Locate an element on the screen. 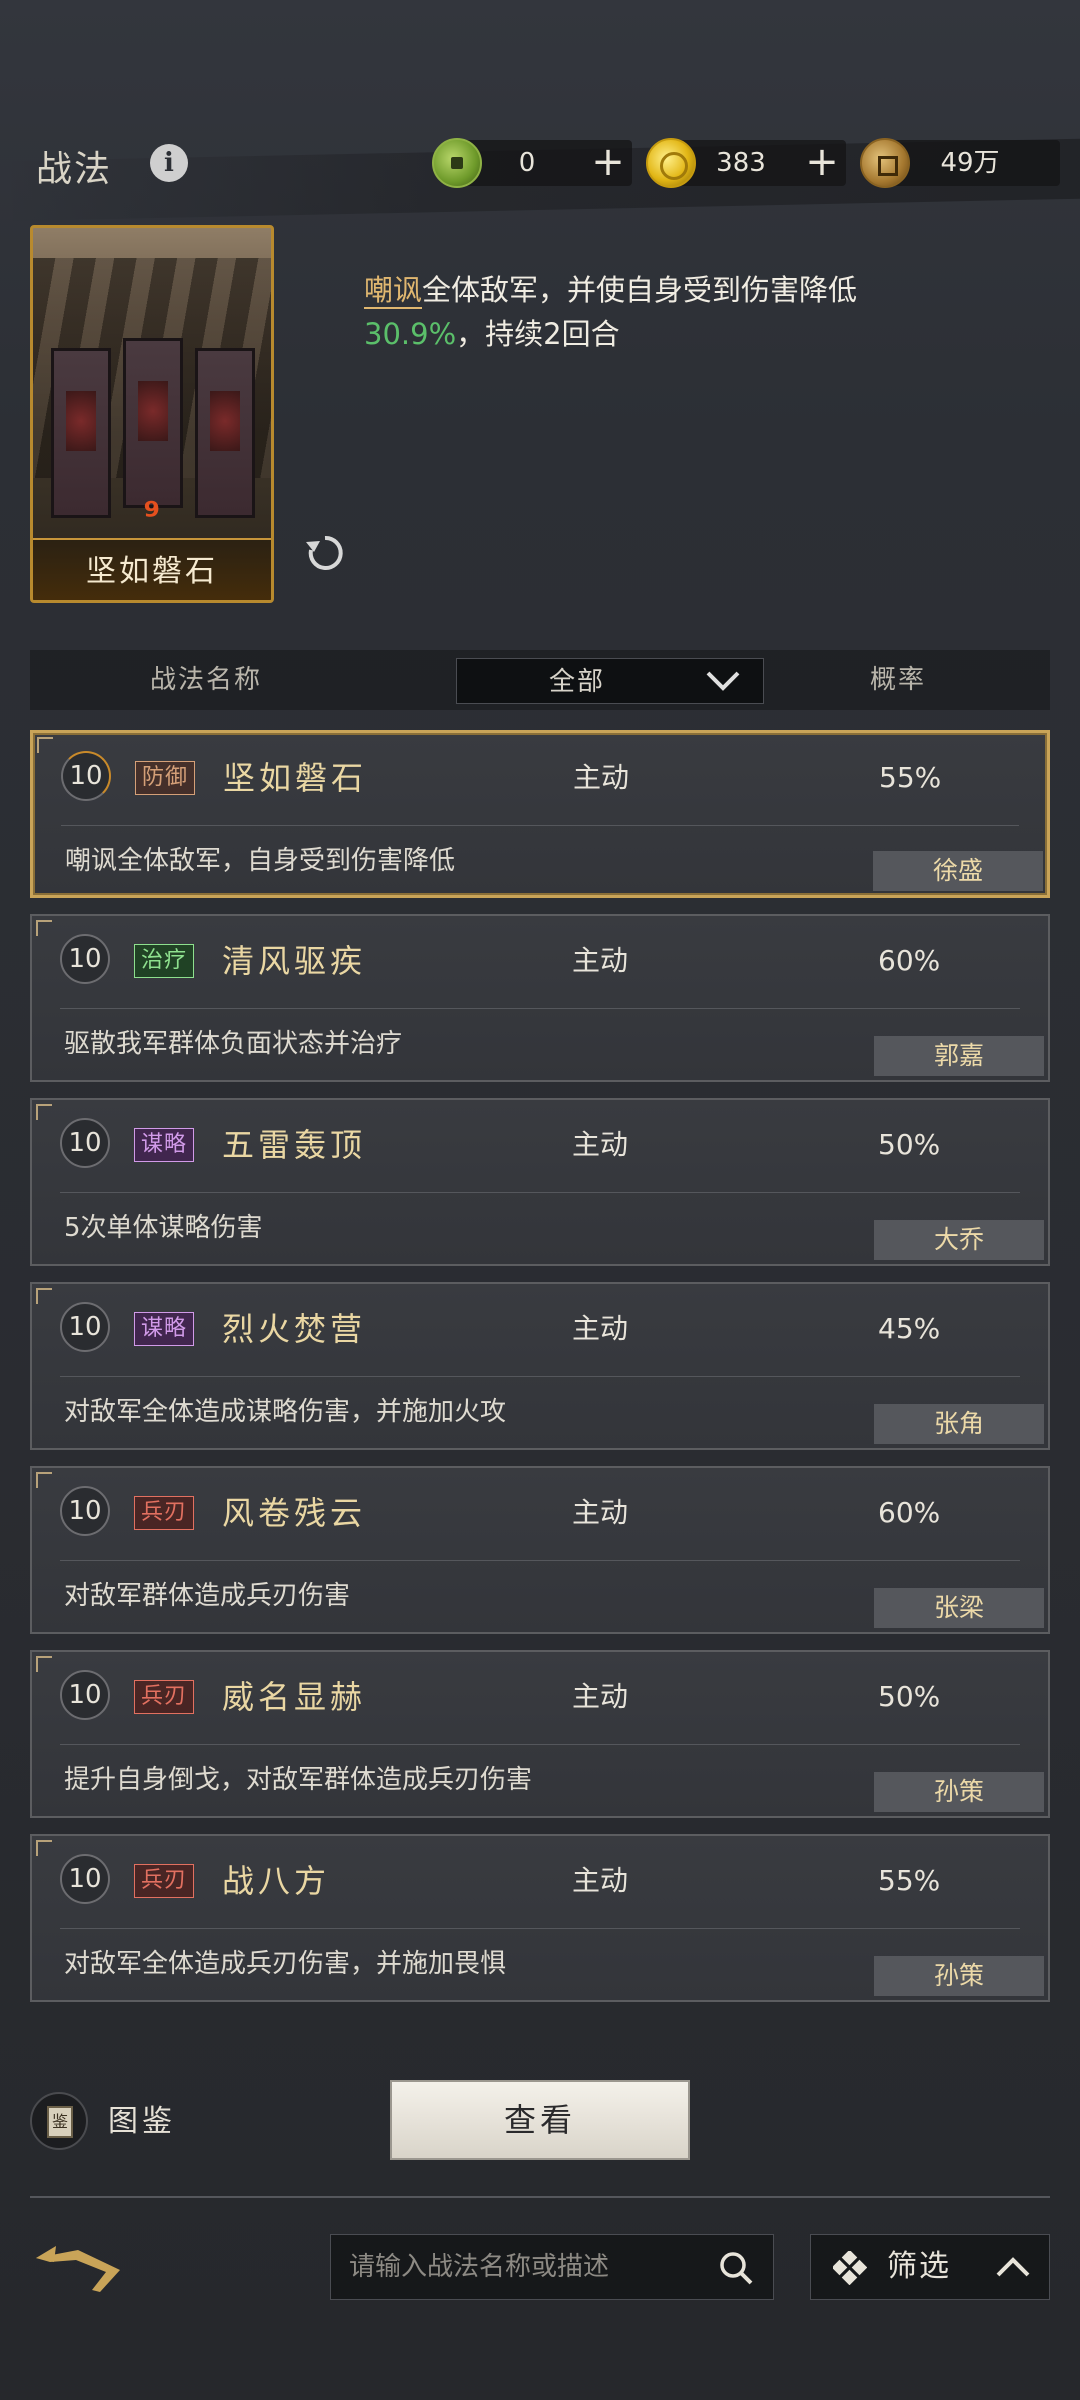 This screenshot has height=2400, width=1080. page-title: 战法 is located at coordinates (74, 169).